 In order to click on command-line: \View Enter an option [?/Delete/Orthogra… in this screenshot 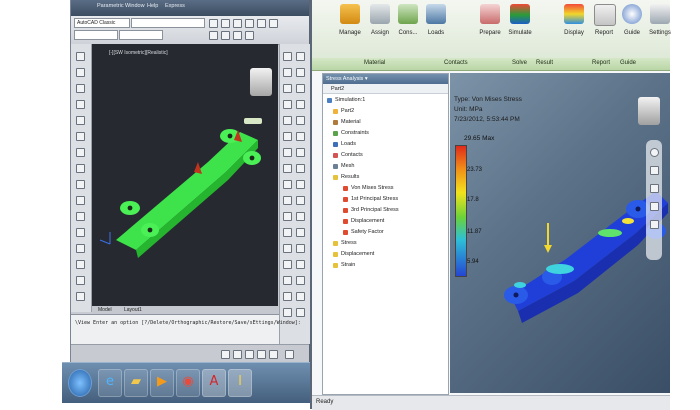, I will do `click(186, 329)`.